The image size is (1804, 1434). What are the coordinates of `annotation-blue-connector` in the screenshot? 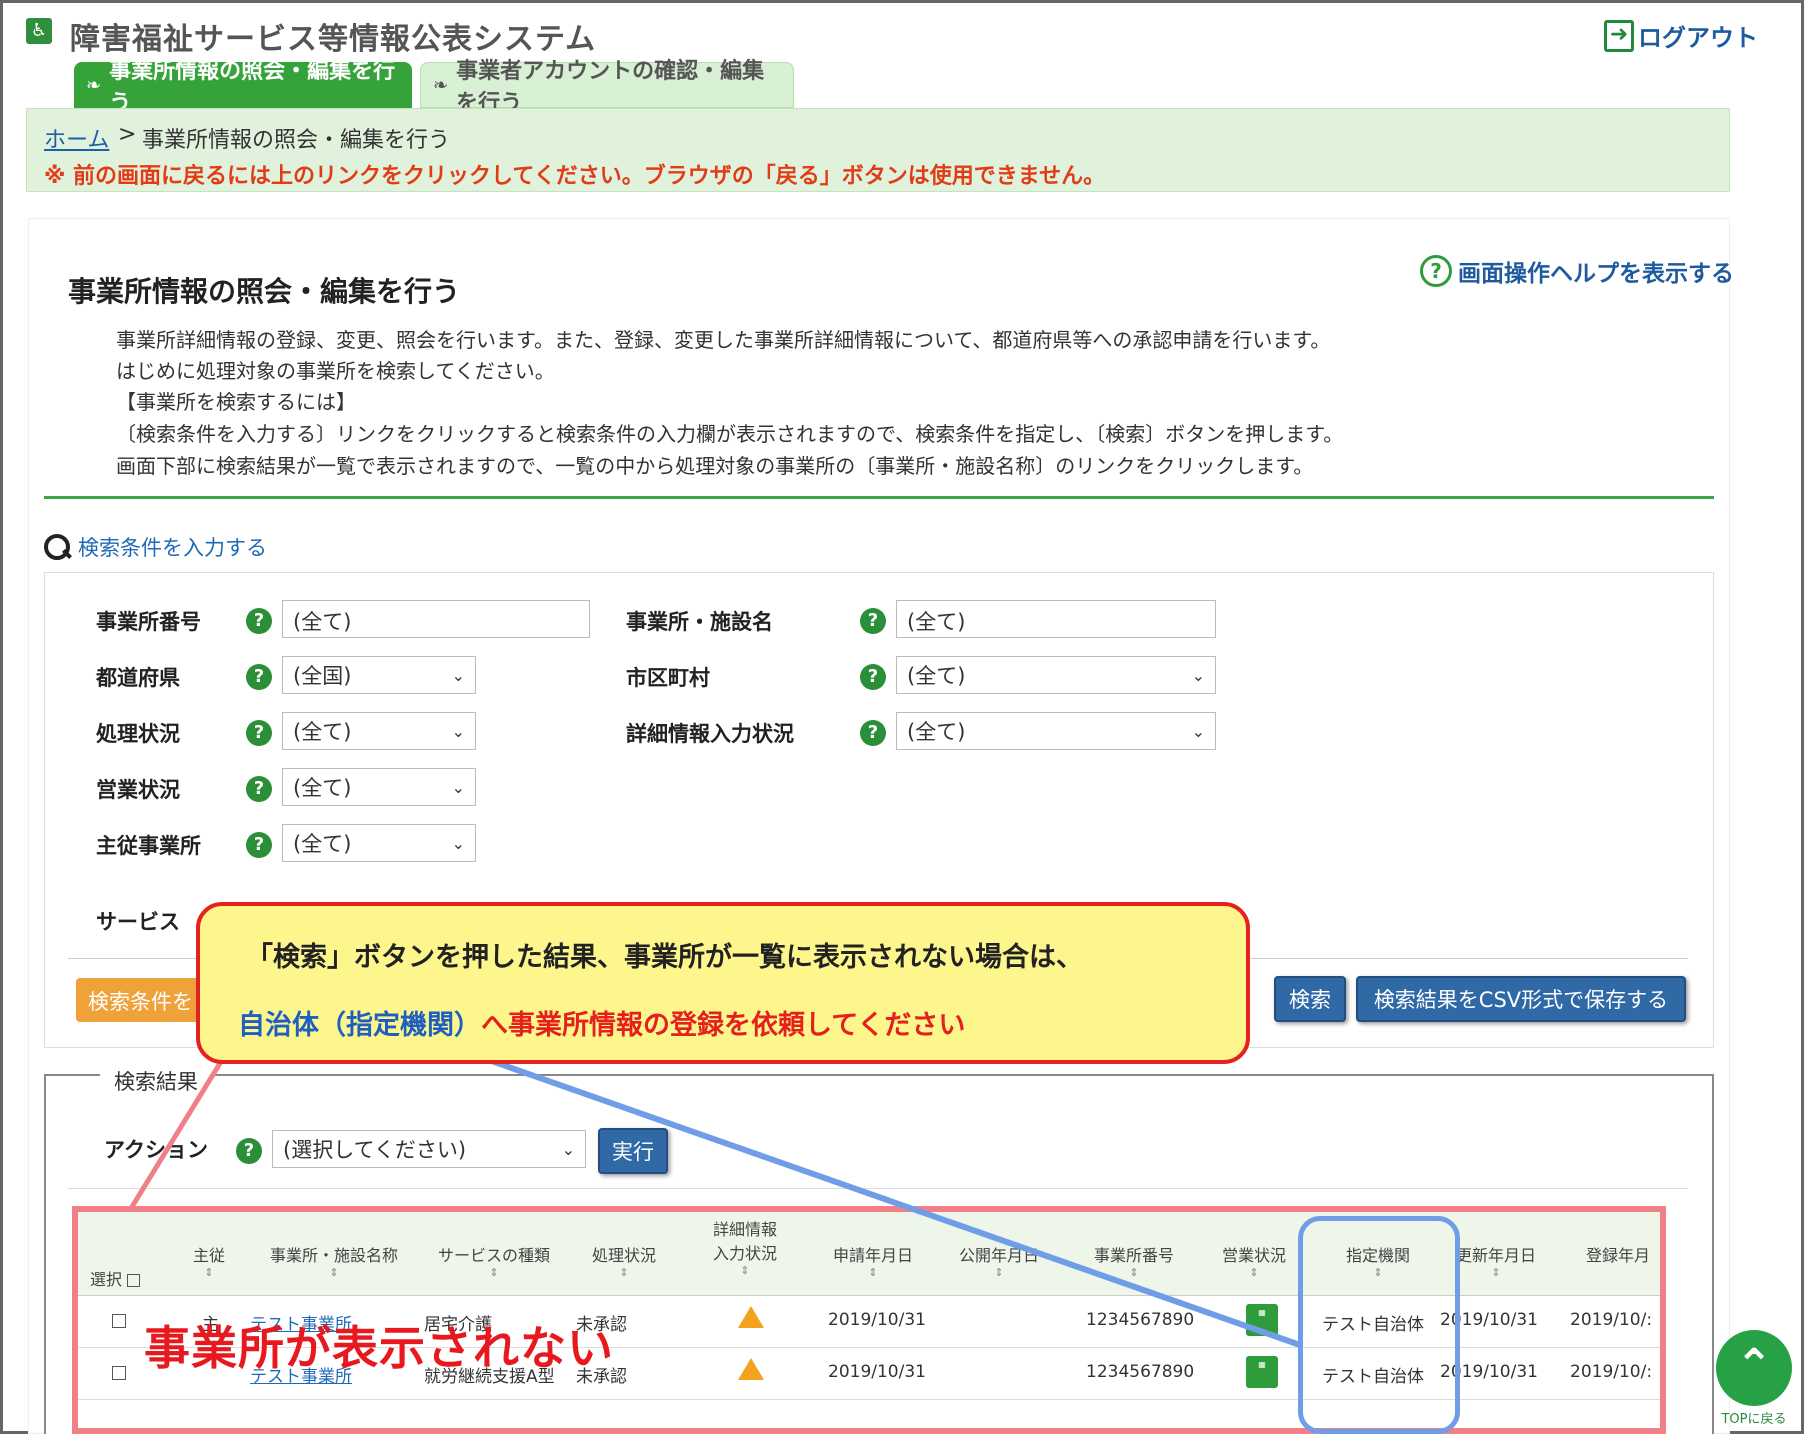 It's located at (873, 1195).